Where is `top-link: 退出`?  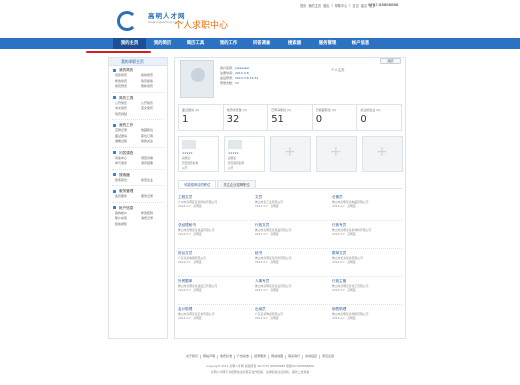
top-link: 退出 is located at coordinates (326, 5).